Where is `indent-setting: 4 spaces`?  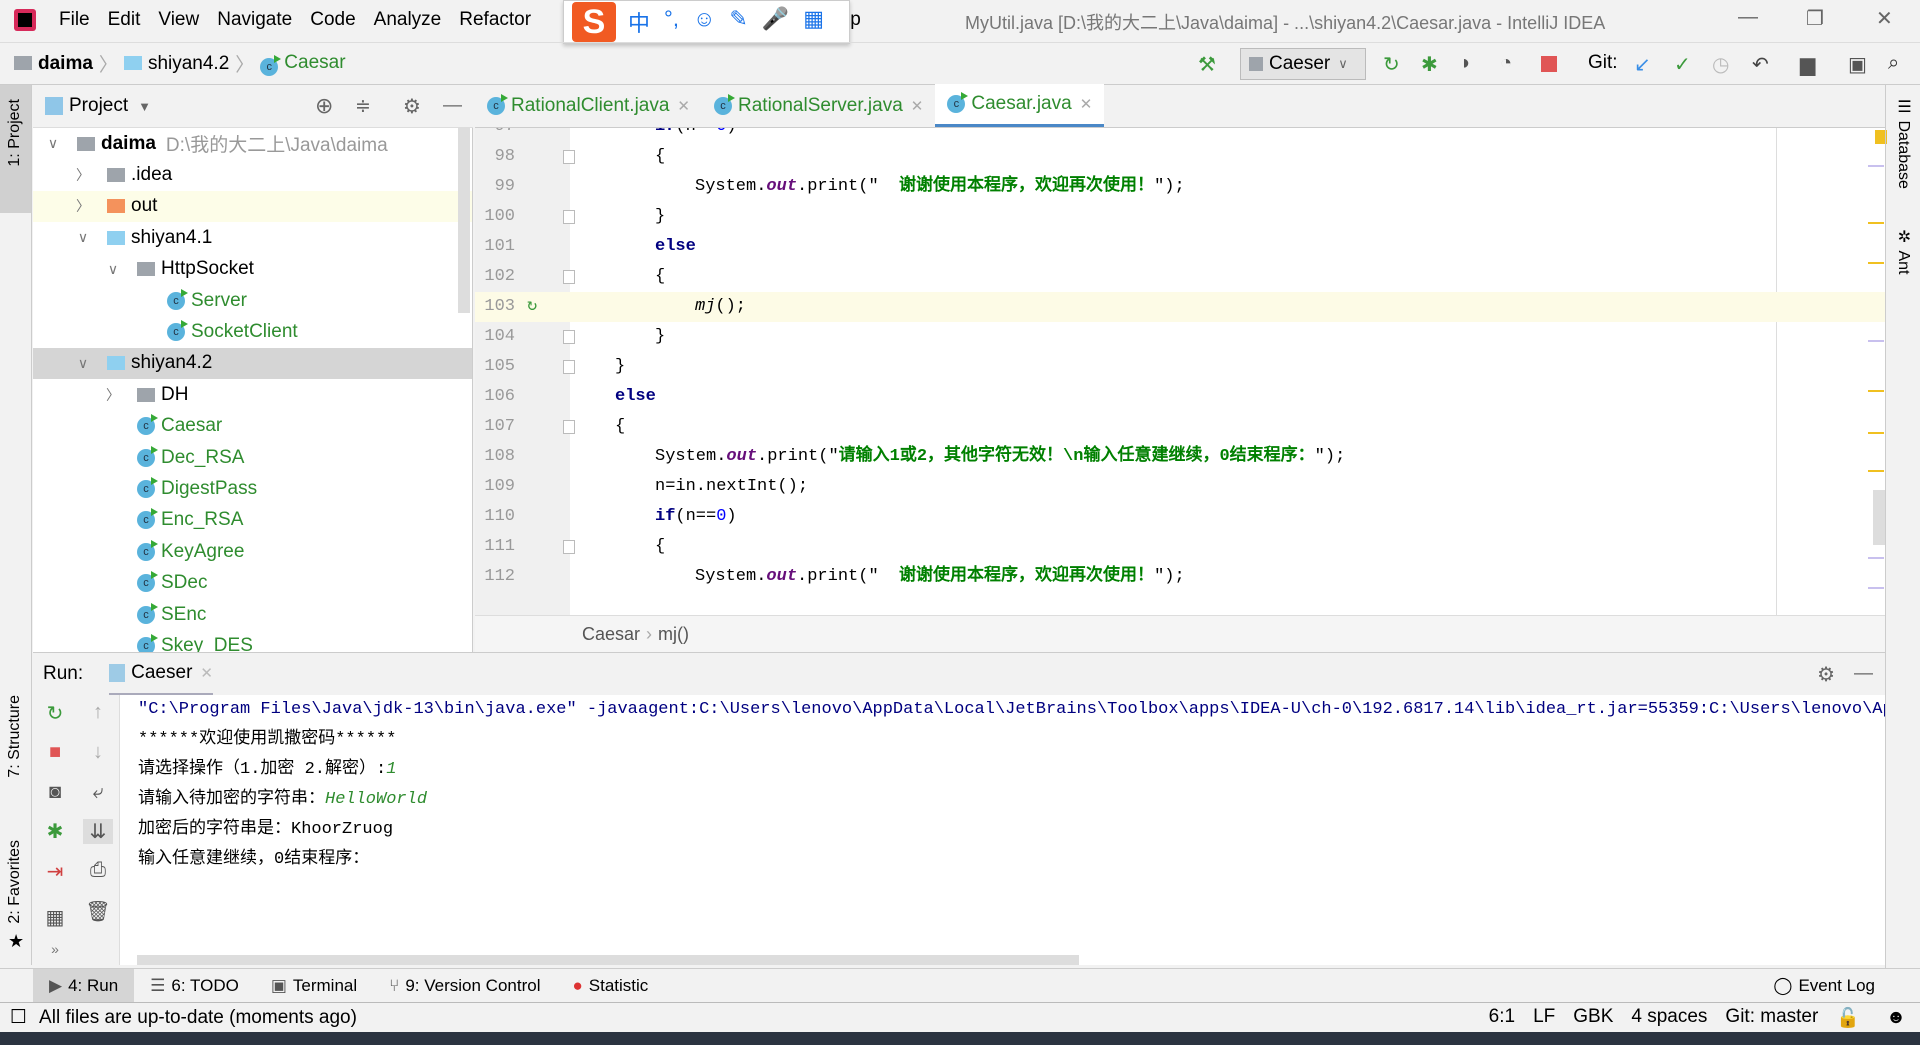
indent-setting: 4 spaces is located at coordinates (1669, 1018).